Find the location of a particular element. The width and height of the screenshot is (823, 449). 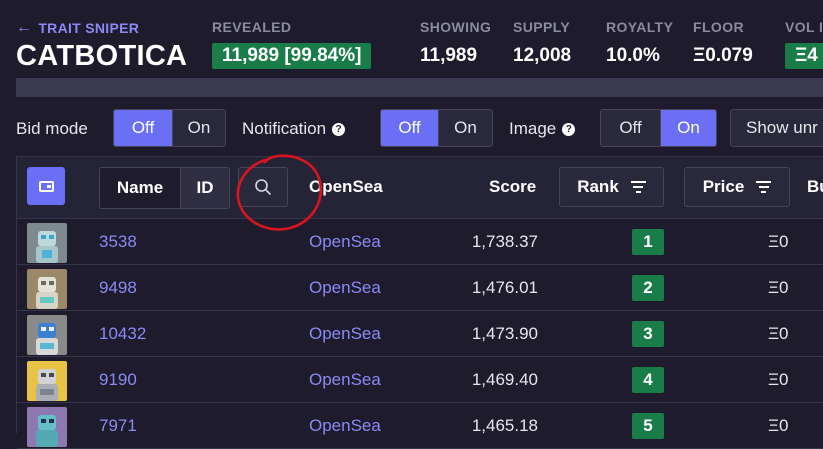

table-header: Name ID OpenSea Score Rank Price Bu is located at coordinates (420, 188).